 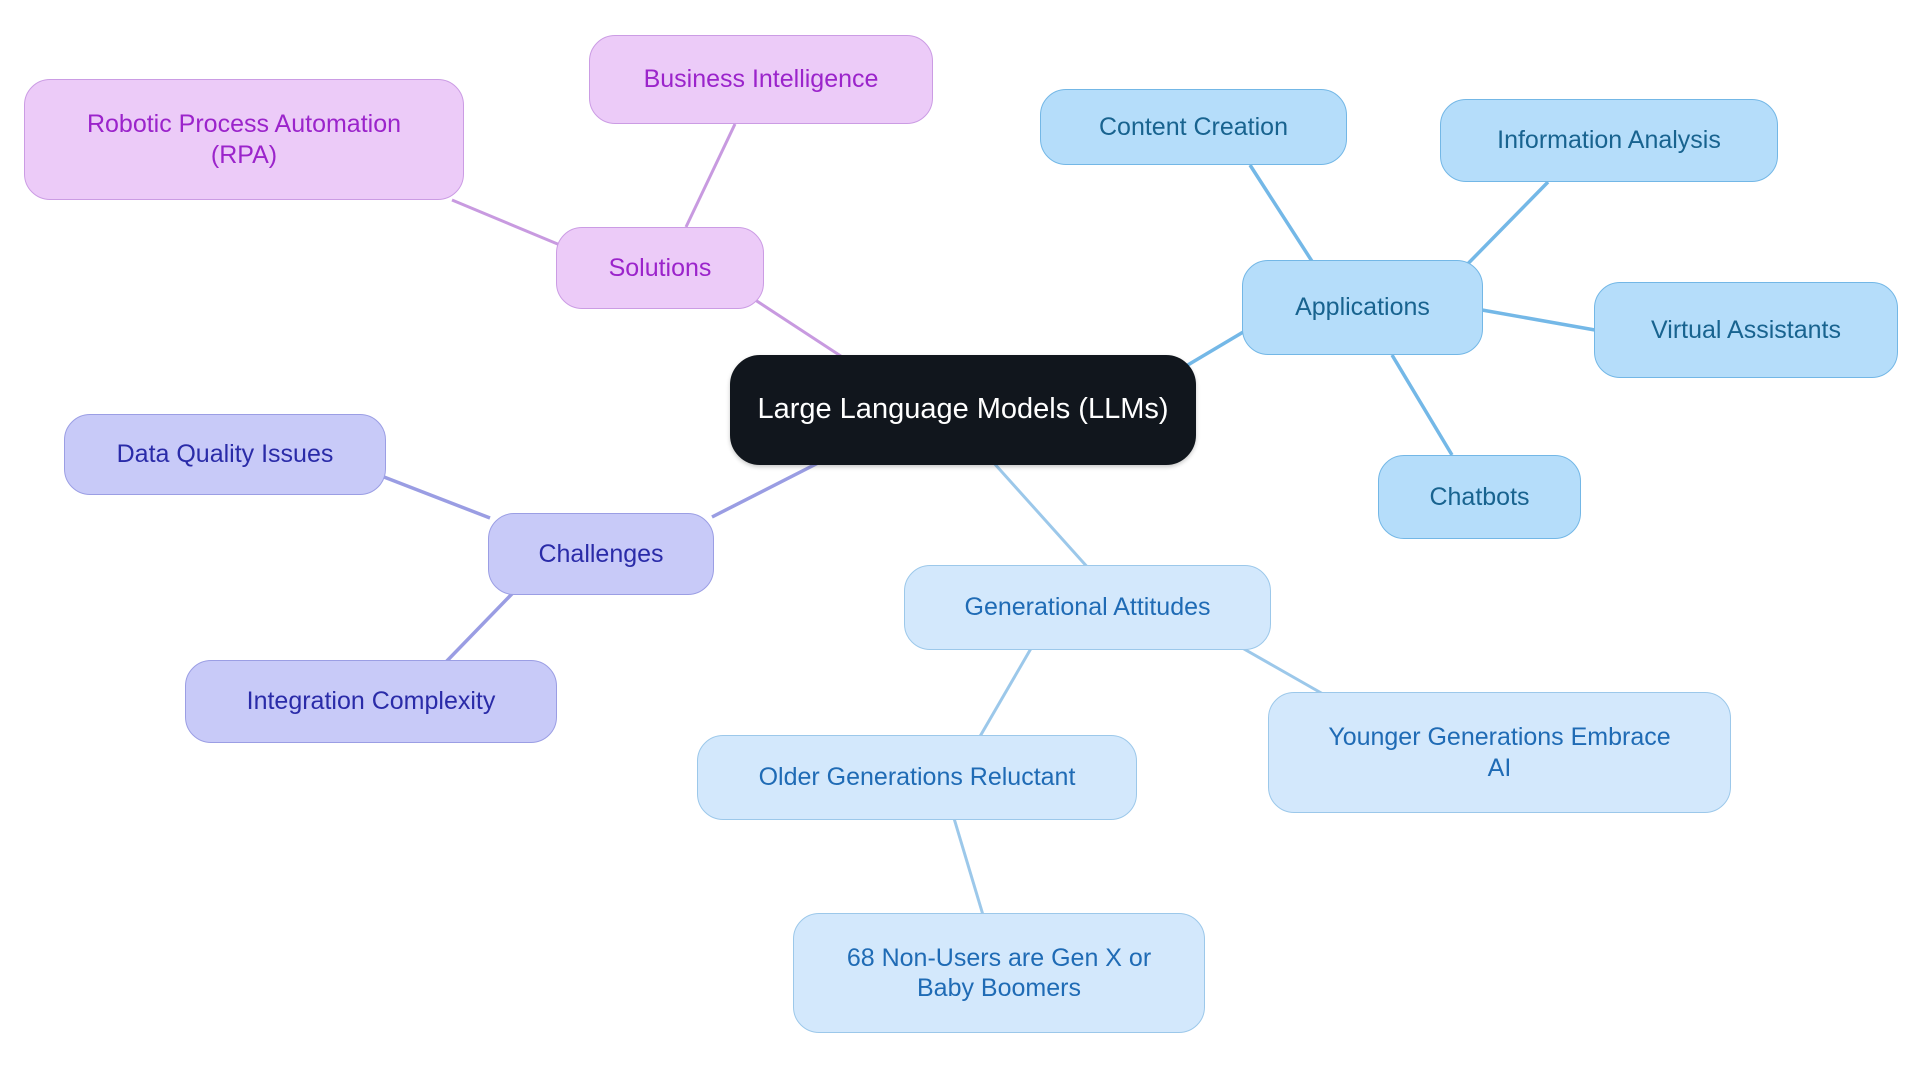 I want to click on node-applications: Applications, so click(x=1362, y=307).